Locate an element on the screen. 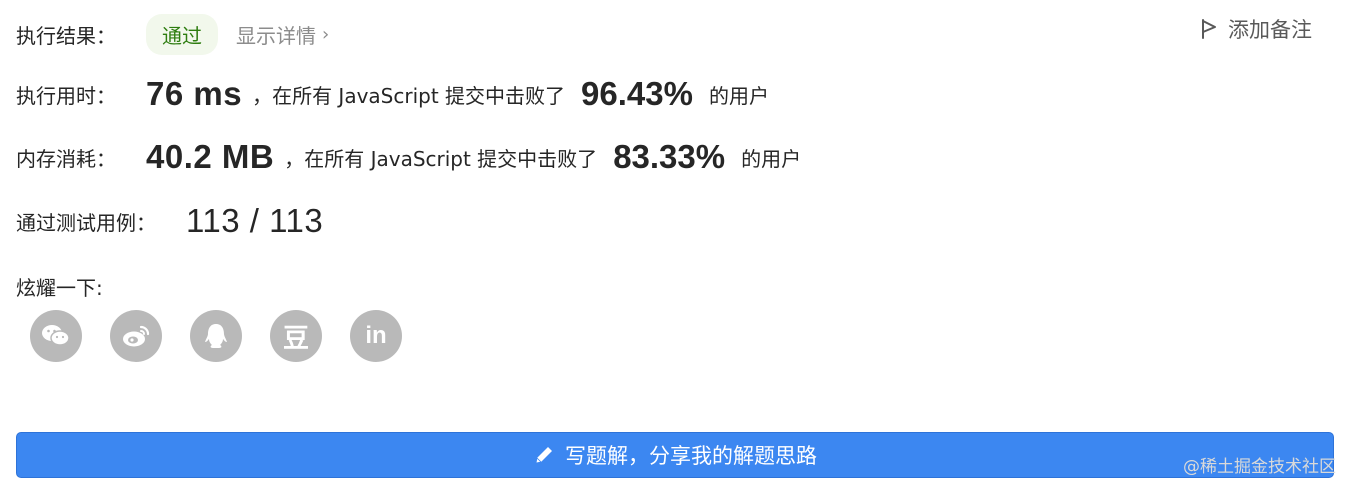 The image size is (1348, 492). runtime-percent: 96.43% is located at coordinates (637, 93).